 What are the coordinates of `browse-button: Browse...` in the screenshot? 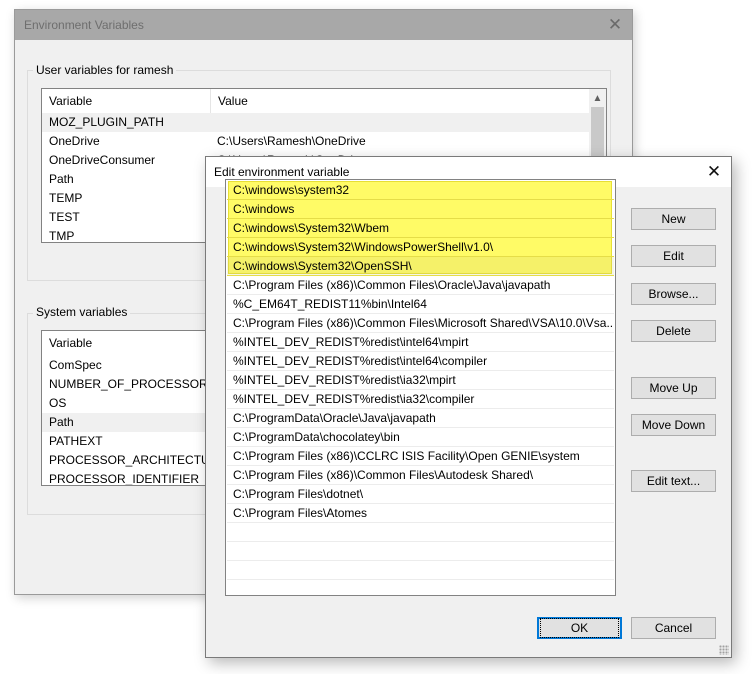 It's located at (673, 294).